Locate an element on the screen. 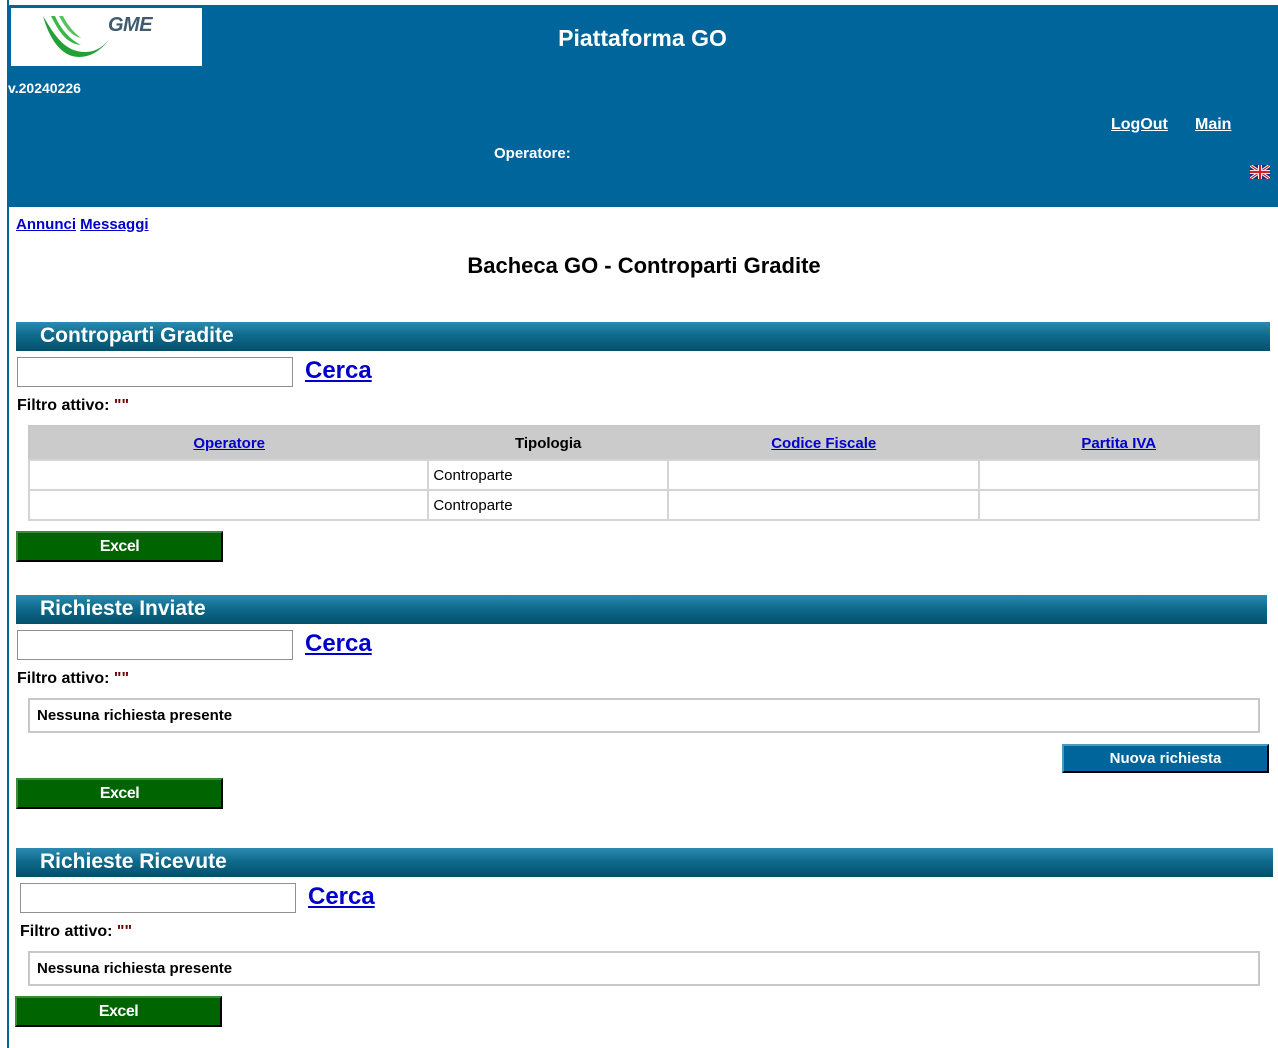  version-label: v.20240226 is located at coordinates (44, 88).